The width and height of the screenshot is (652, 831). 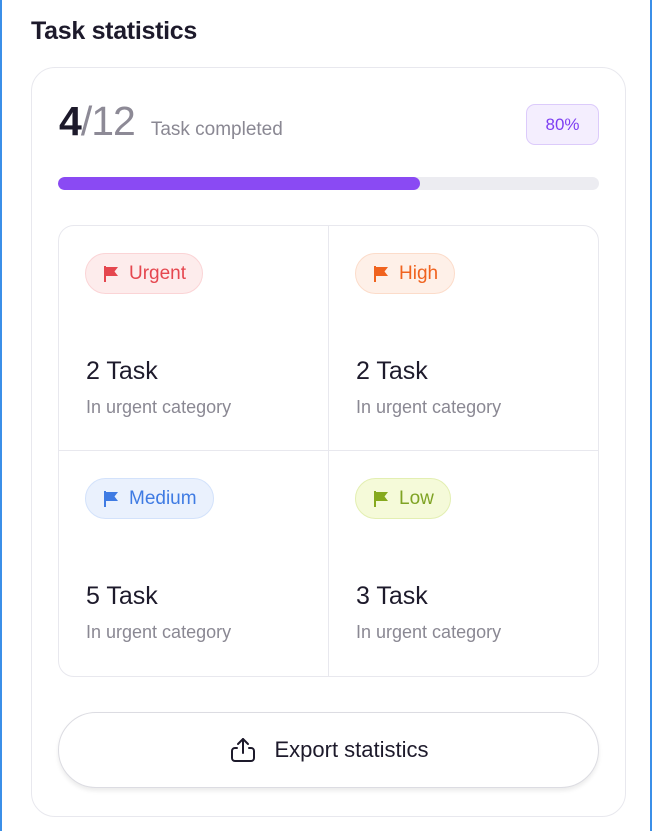 What do you see at coordinates (122, 596) in the screenshot?
I see `task-count: 5 Task` at bounding box center [122, 596].